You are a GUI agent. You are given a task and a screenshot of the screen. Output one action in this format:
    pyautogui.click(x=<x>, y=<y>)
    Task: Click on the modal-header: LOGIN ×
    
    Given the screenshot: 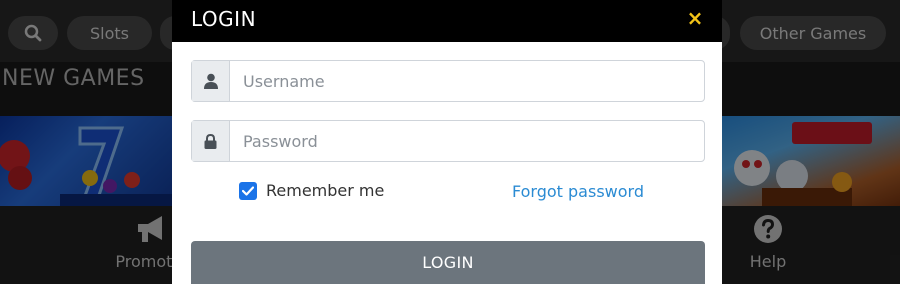 What is the action you would take?
    pyautogui.click(x=447, y=21)
    